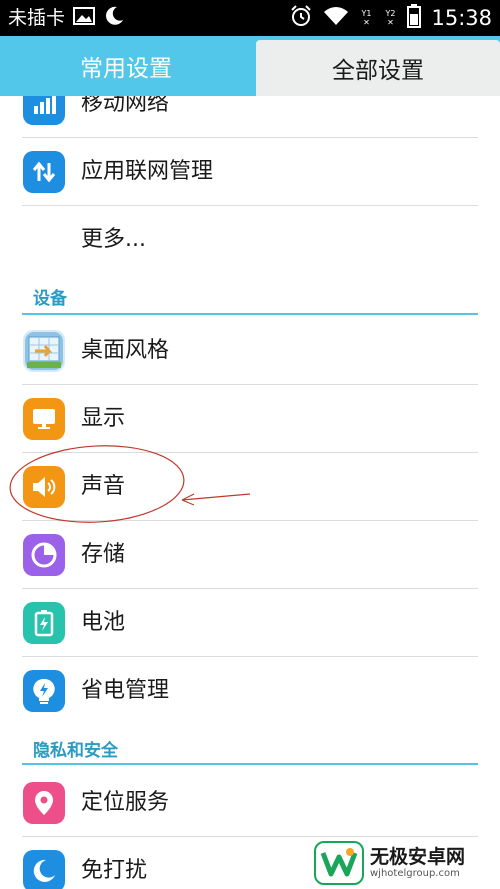  I want to click on sim2-status: Y2 ✕, so click(390, 18).